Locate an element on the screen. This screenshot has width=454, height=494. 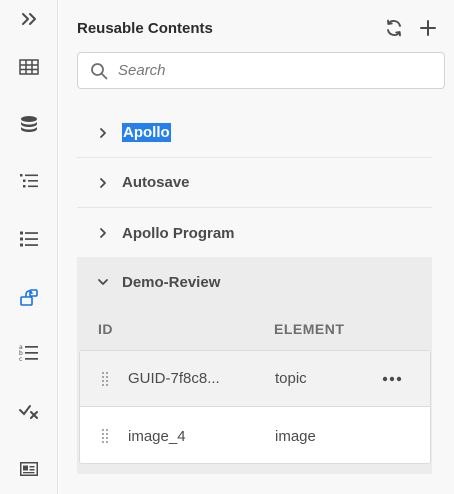
table-row: image_4 image is located at coordinates (255, 436).